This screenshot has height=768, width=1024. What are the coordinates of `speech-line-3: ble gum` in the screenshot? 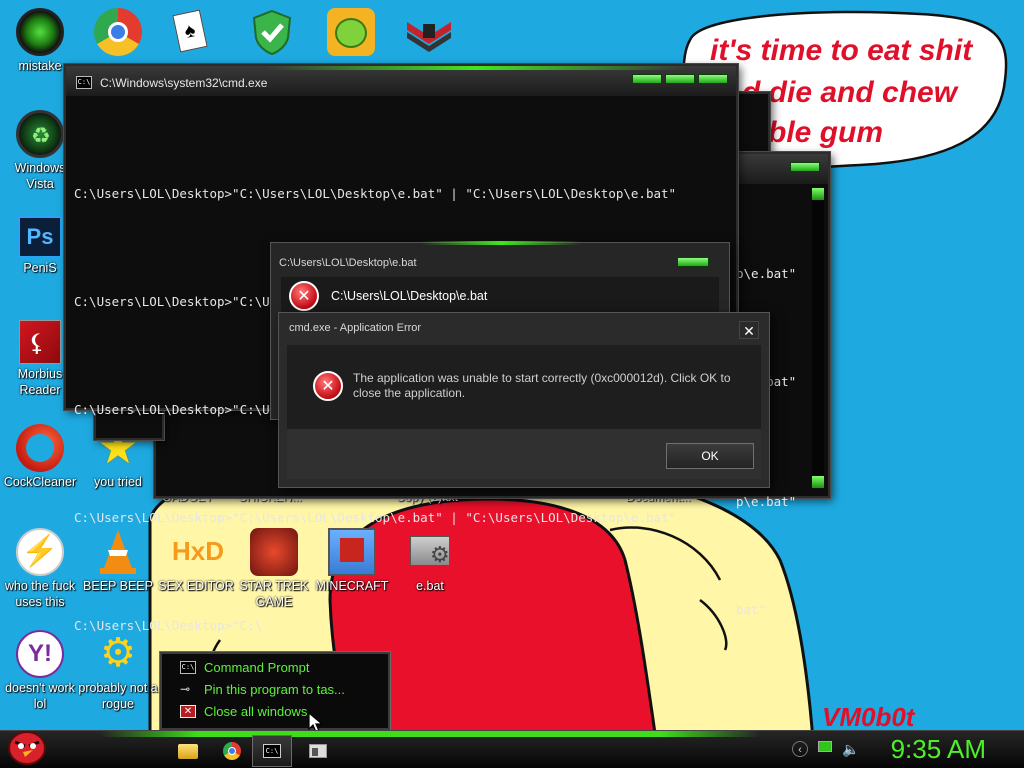 It's located at (826, 132).